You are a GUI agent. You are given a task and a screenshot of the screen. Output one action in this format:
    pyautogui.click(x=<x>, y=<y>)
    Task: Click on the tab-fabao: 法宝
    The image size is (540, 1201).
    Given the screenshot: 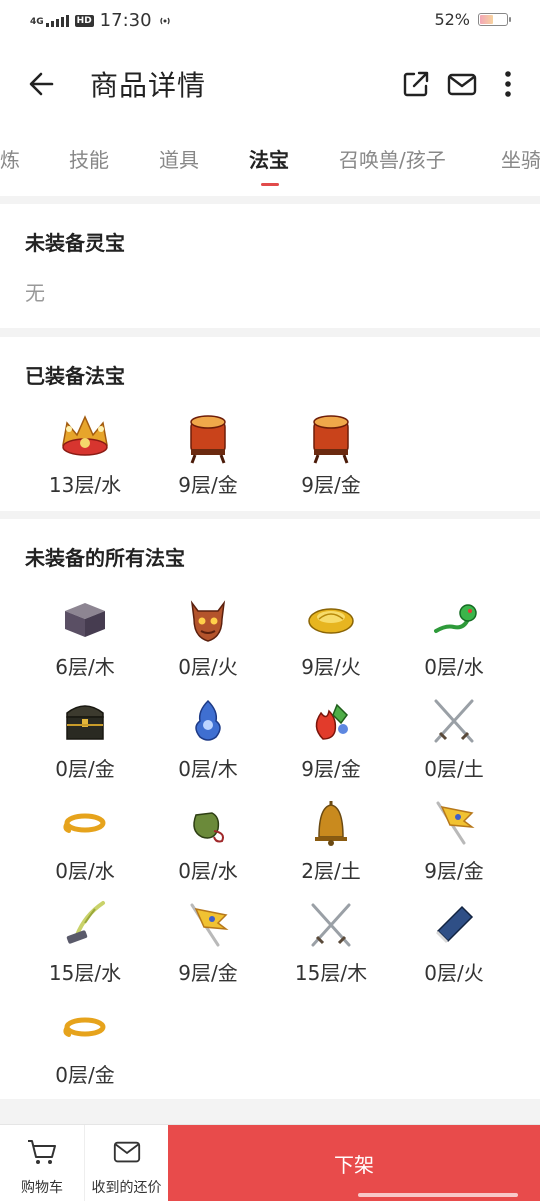 What is the action you would take?
    pyautogui.click(x=269, y=158)
    